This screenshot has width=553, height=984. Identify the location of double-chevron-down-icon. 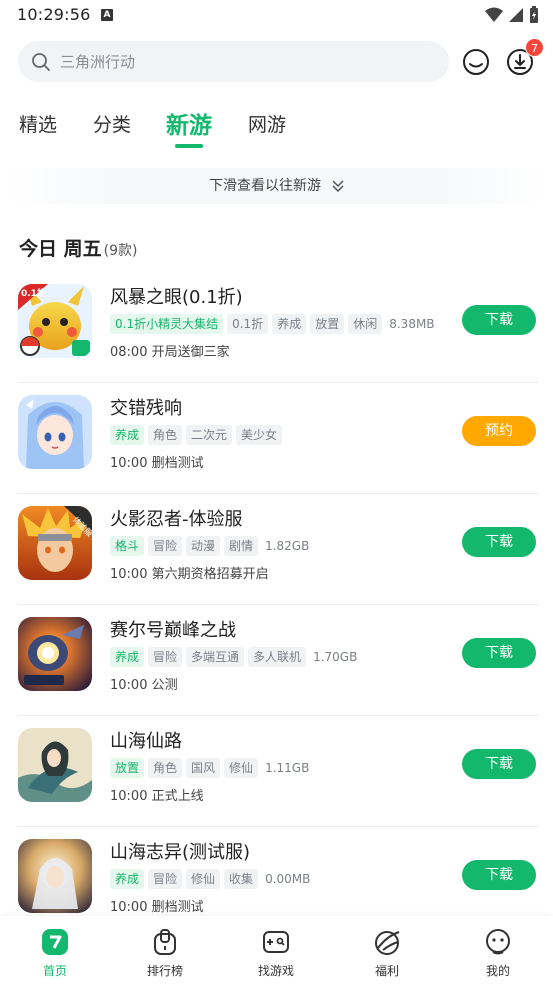
(338, 185).